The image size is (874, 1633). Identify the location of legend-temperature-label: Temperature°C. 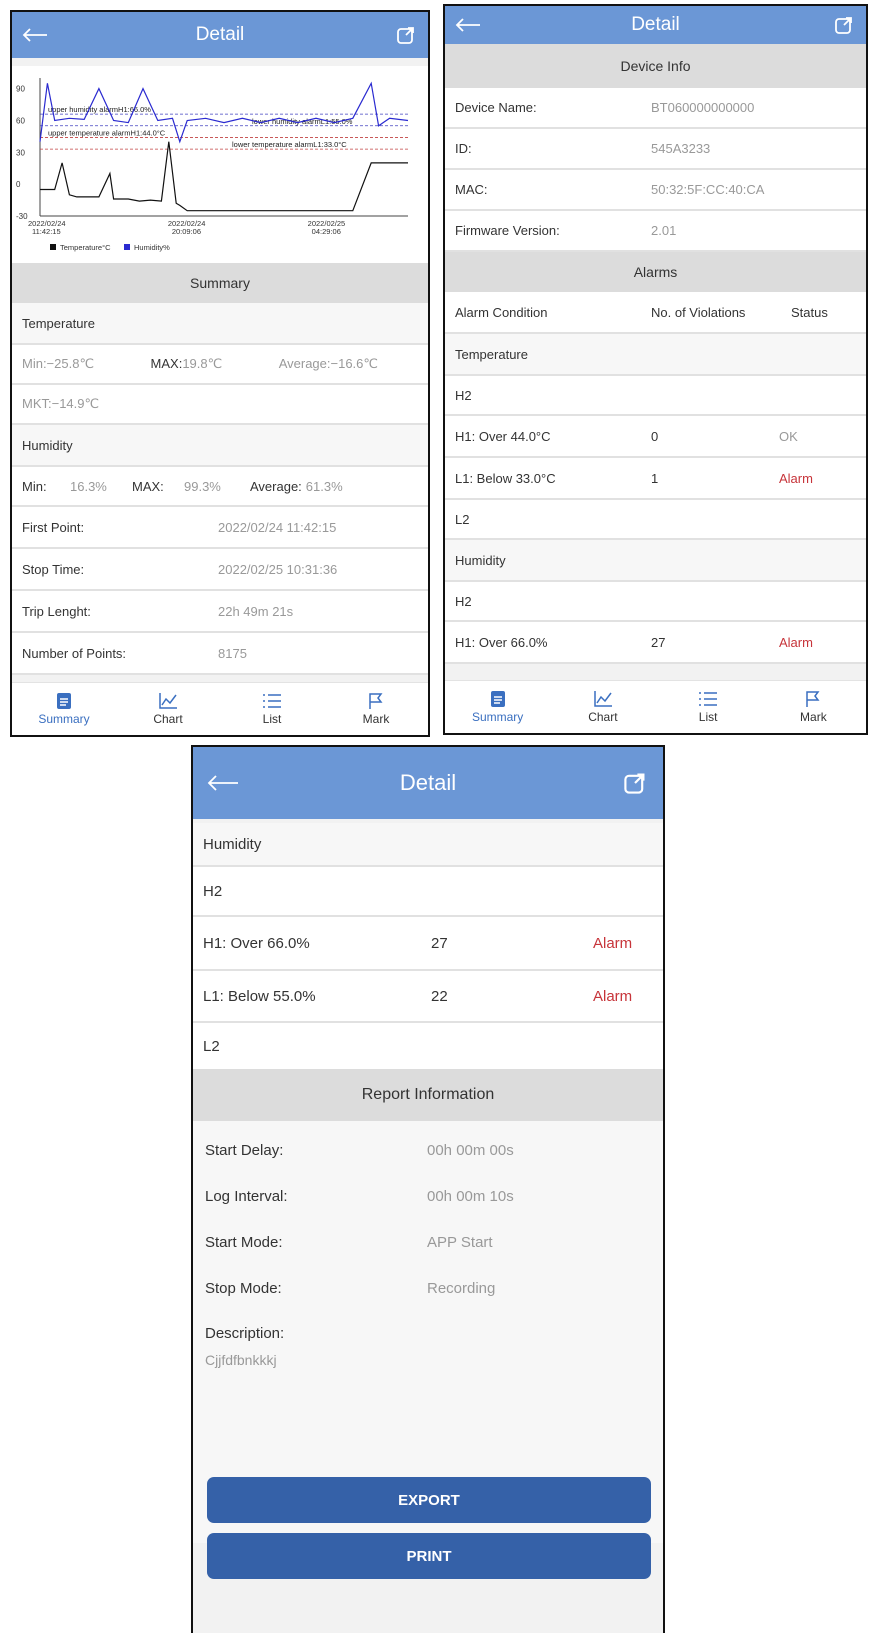
(85, 247).